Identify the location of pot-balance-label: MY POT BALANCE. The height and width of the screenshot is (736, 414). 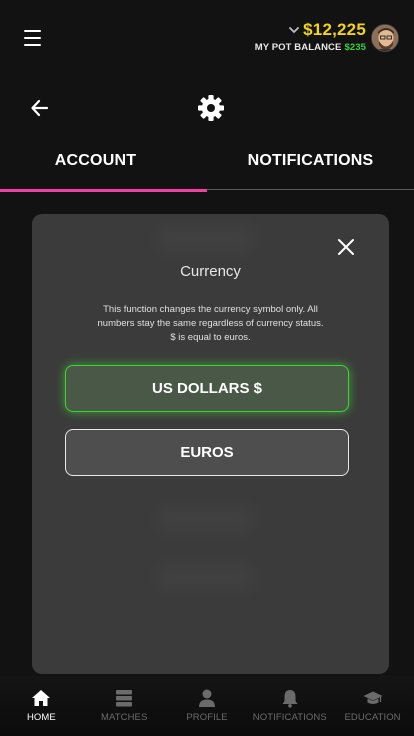
(298, 47).